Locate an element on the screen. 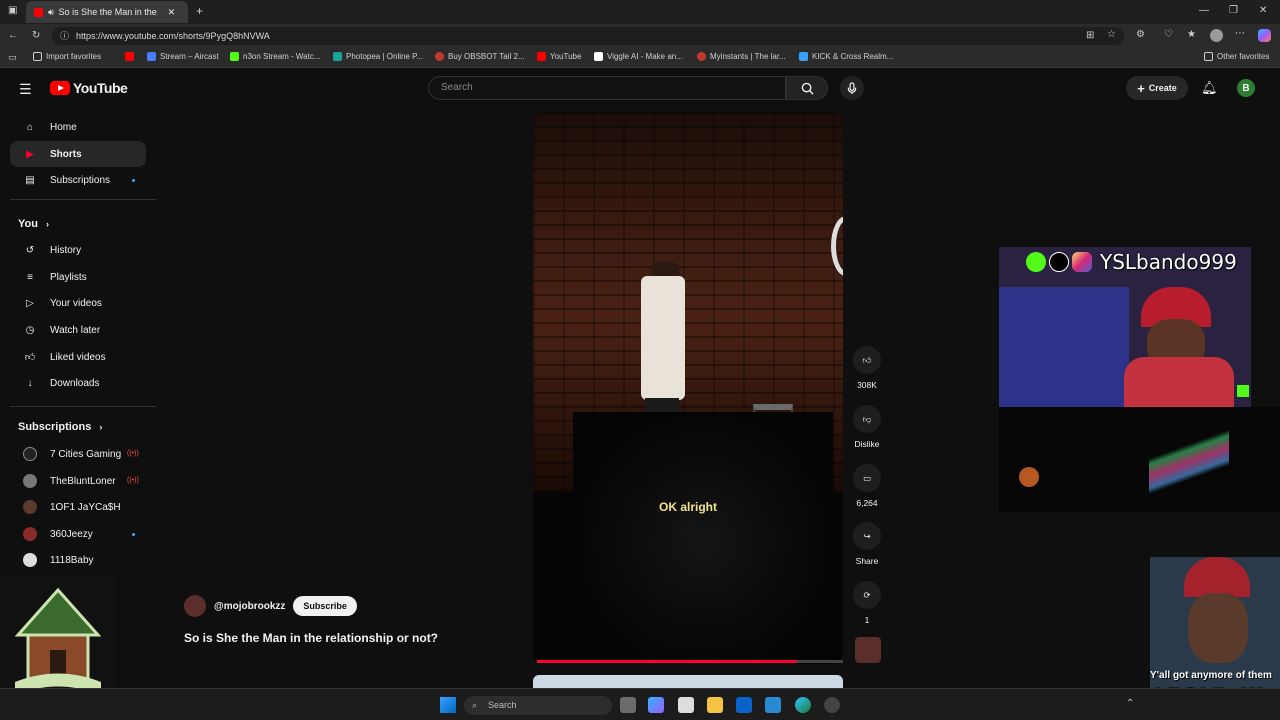 This screenshot has width=1280, height=720. sidebar-item-history: ↺ History is located at coordinates (78, 250).